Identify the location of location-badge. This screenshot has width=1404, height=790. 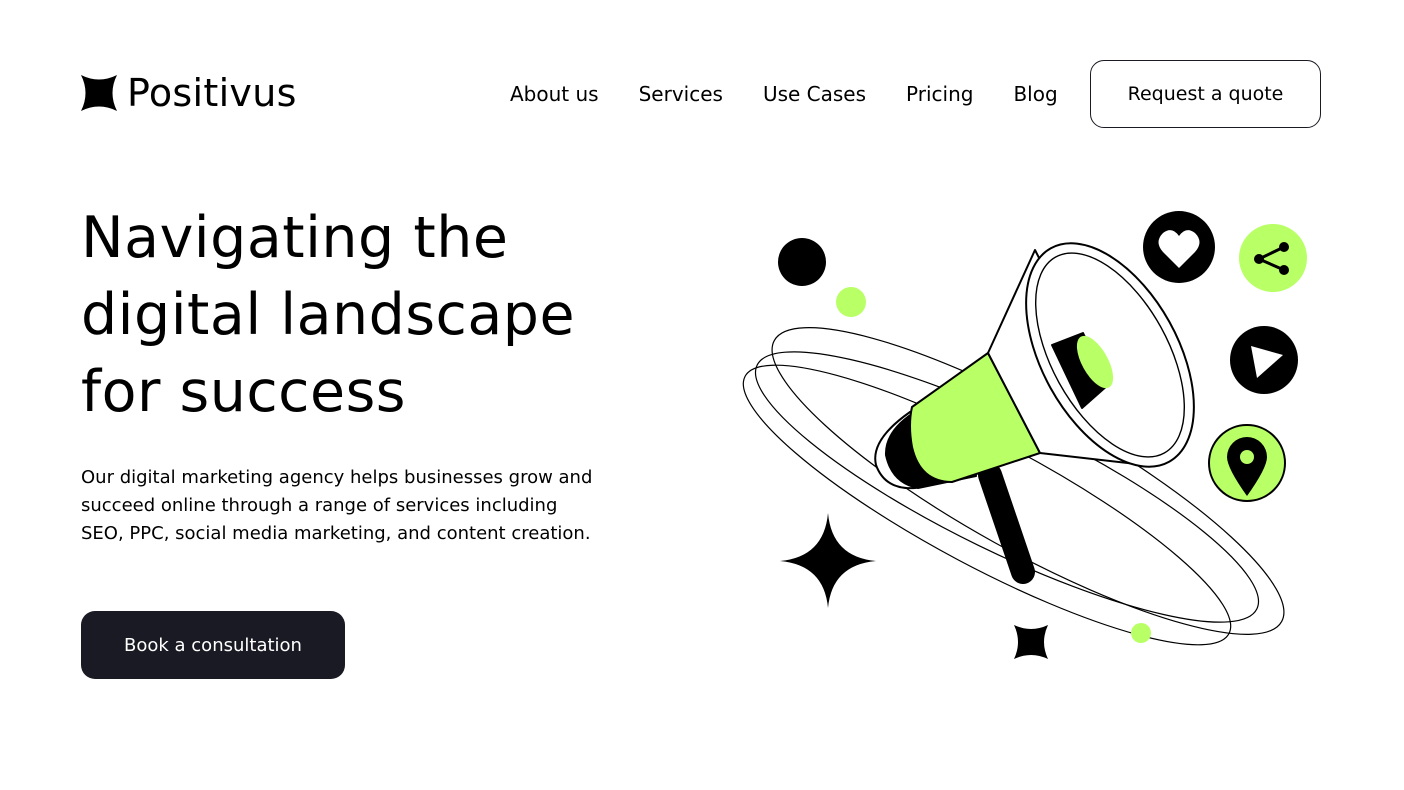
(1247, 463).